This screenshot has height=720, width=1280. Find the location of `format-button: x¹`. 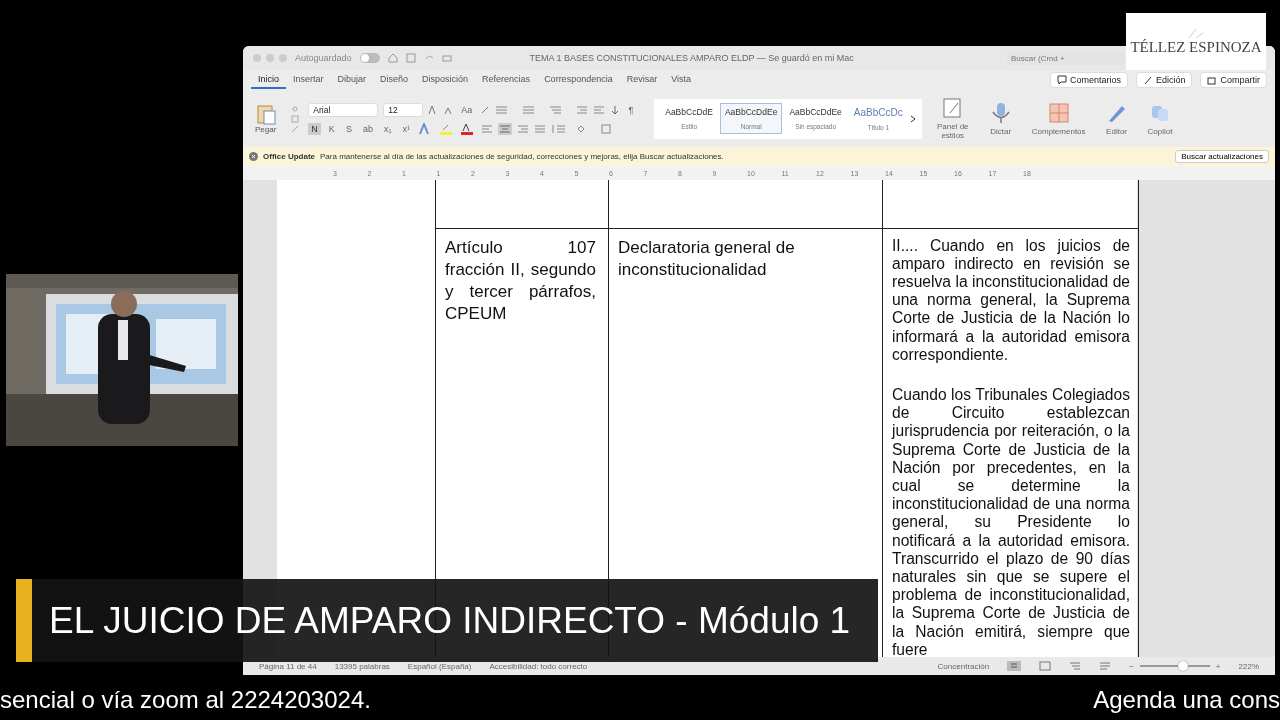

format-button: x¹ is located at coordinates (406, 128).